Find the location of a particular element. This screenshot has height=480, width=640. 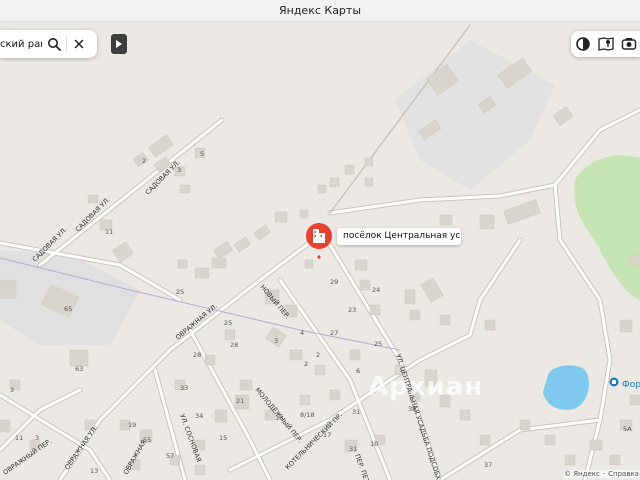

window-title: Яндекс Карты is located at coordinates (320, 10).